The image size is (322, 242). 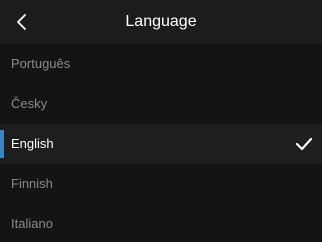 I want to click on check-icon, so click(x=304, y=144).